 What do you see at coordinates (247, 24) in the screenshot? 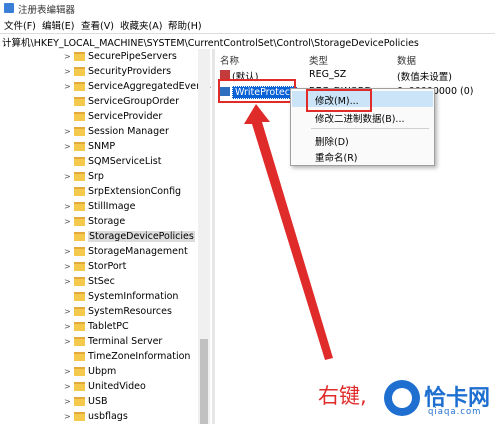
I see `menu-bar: 文件(F) 编辑(E) 查看(V) 收藏夹(A) 帮助(H)` at bounding box center [247, 24].